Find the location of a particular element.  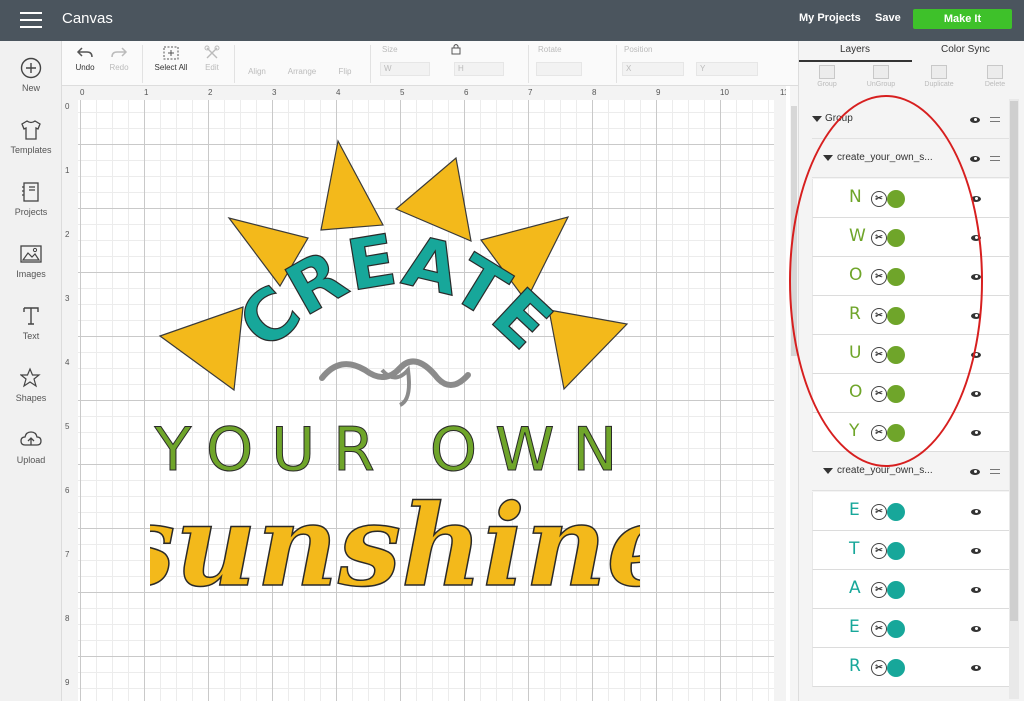

save-button: Save is located at coordinates (888, 18).